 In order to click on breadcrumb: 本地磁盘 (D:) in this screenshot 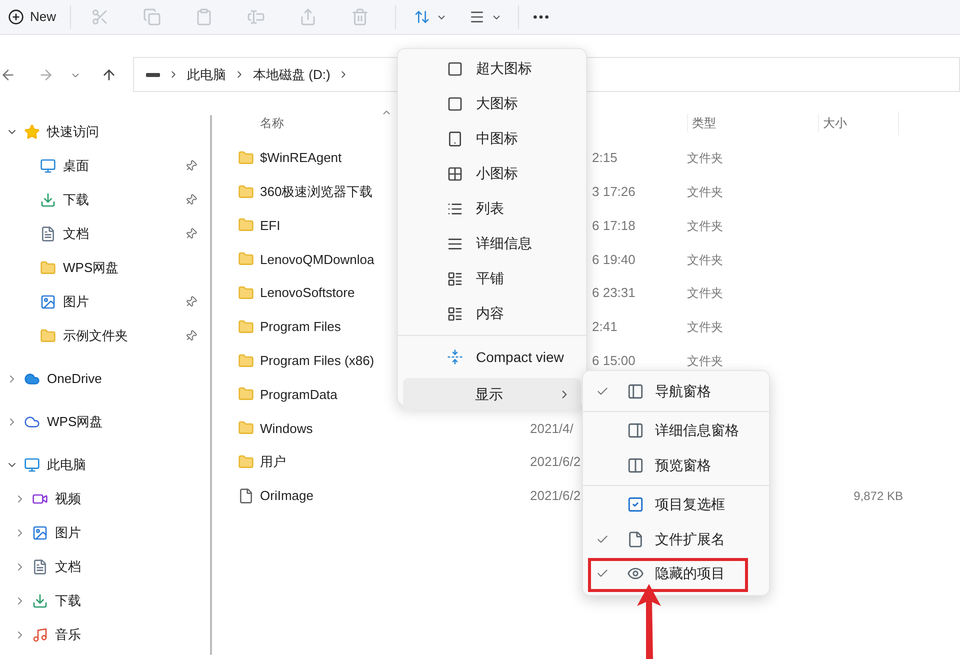, I will do `click(291, 74)`.